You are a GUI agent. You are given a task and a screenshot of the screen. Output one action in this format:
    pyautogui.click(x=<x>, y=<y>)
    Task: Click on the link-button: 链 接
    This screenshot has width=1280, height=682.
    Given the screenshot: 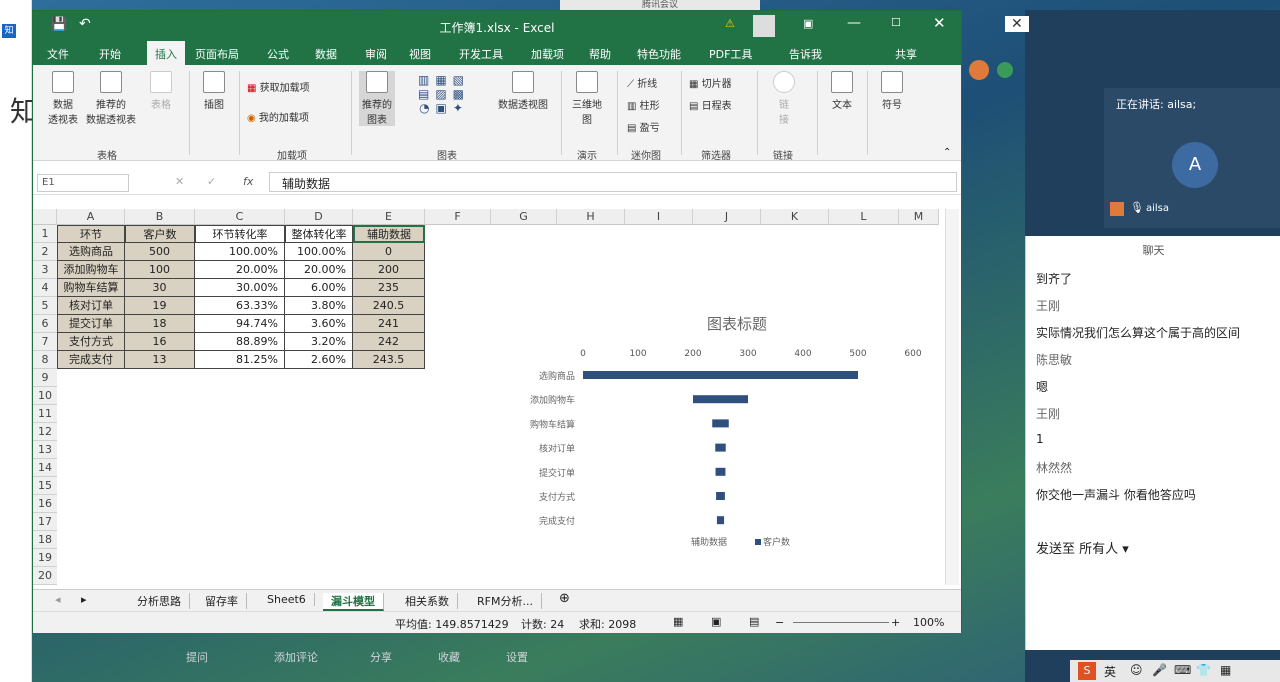 What is the action you would take?
    pyautogui.click(x=784, y=98)
    